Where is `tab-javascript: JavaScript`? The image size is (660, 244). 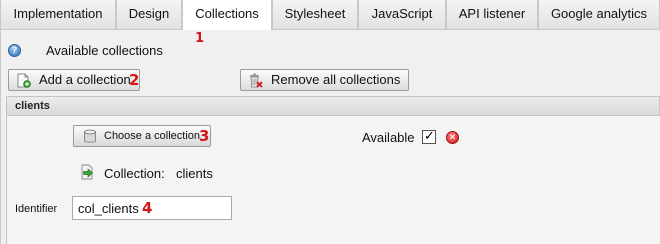
tab-javascript: JavaScript is located at coordinates (402, 15).